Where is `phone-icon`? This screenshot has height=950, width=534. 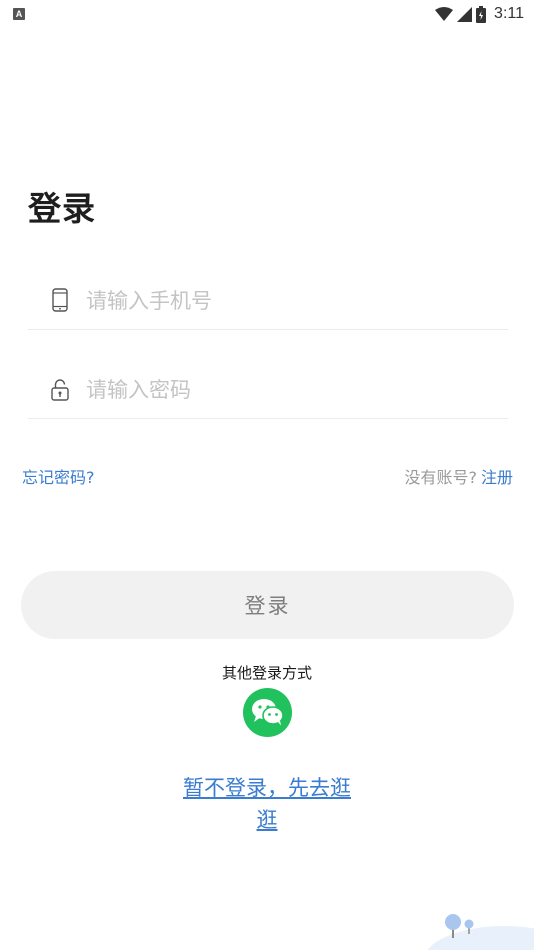 phone-icon is located at coordinates (60, 300).